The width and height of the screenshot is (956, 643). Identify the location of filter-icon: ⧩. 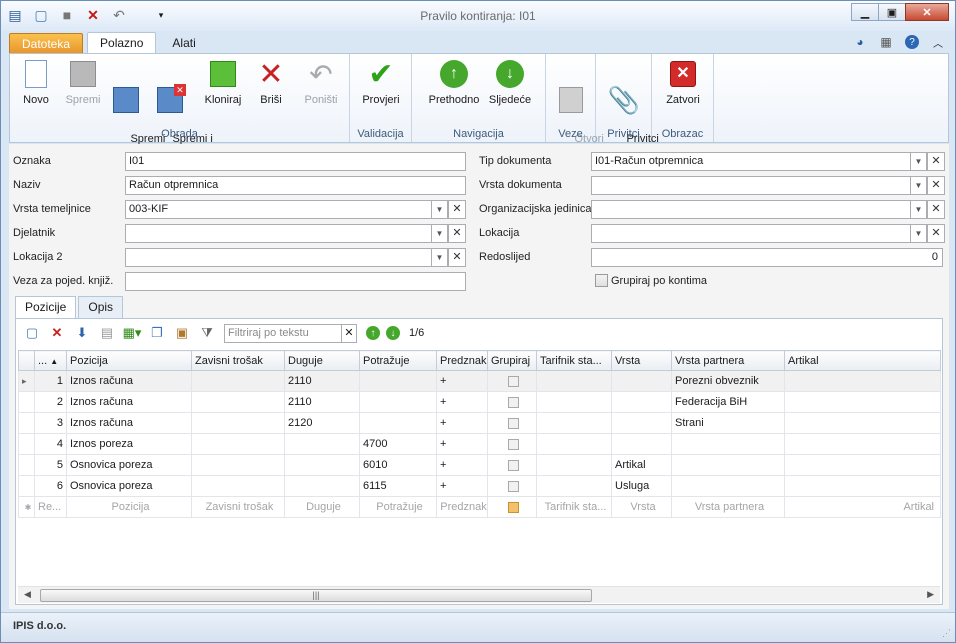
(207, 333).